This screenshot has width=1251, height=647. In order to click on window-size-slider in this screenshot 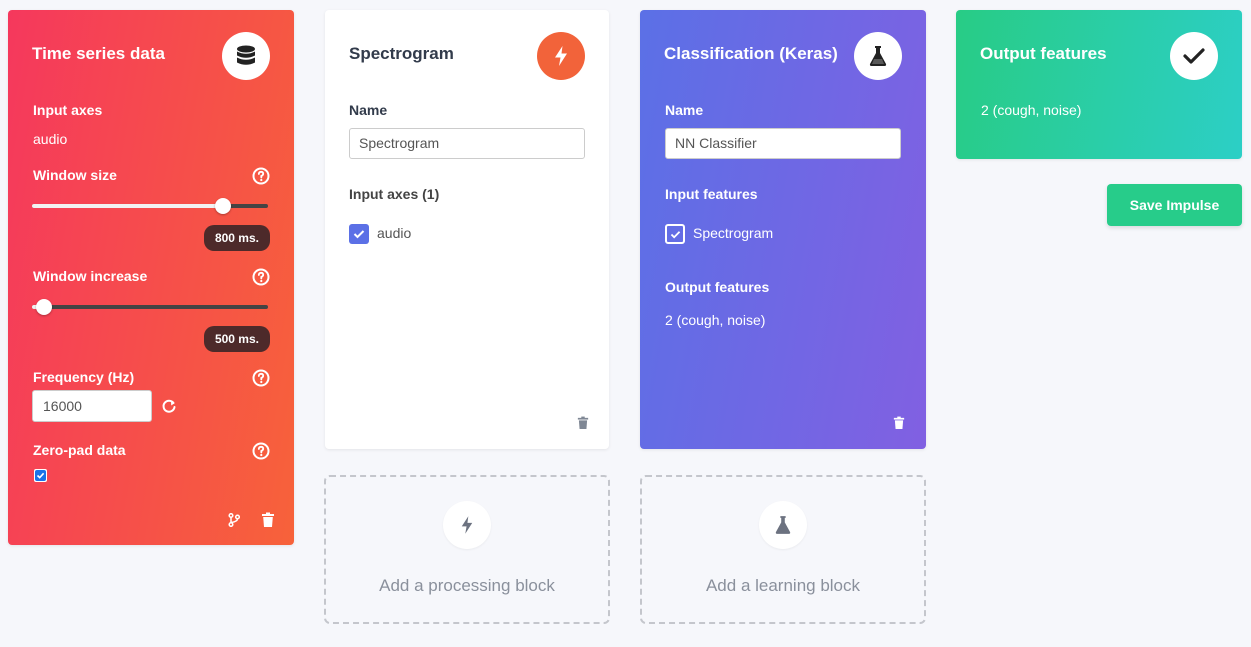, I will do `click(150, 206)`.